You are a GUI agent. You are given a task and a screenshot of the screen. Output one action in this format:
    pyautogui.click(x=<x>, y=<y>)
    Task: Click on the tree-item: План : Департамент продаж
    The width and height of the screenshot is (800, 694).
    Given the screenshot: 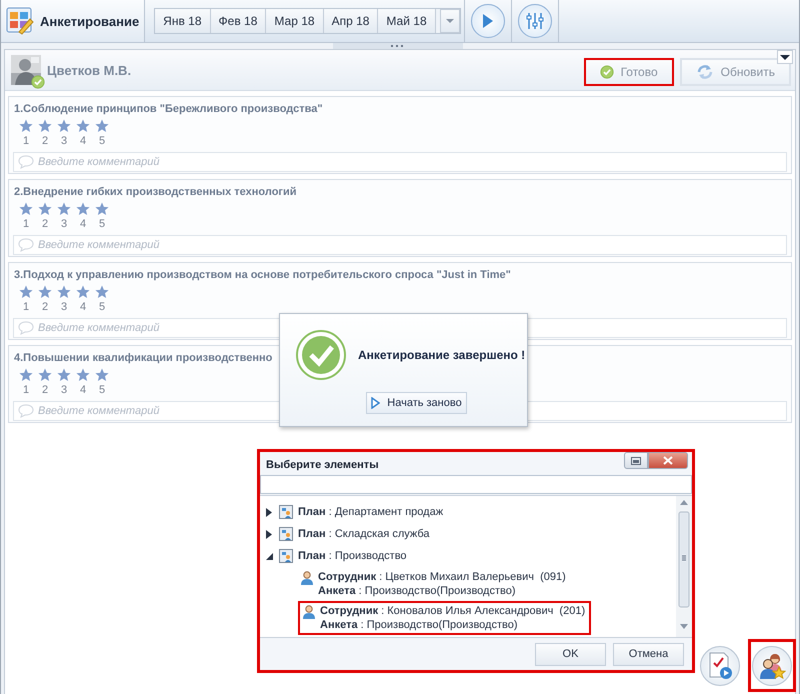 What is the action you would take?
    pyautogui.click(x=371, y=512)
    